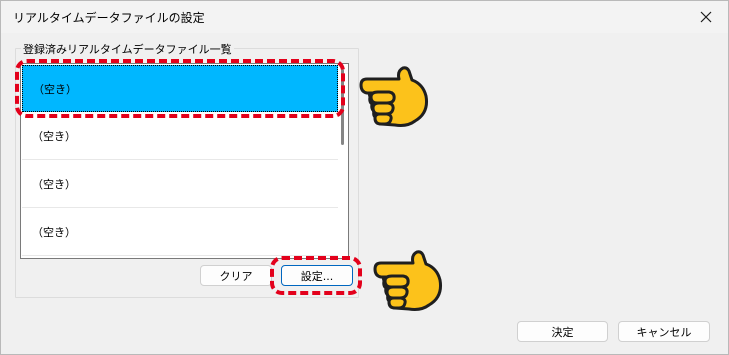 The image size is (729, 355). I want to click on window-title: リアルタイムデータファイルの設定, so click(109, 18).